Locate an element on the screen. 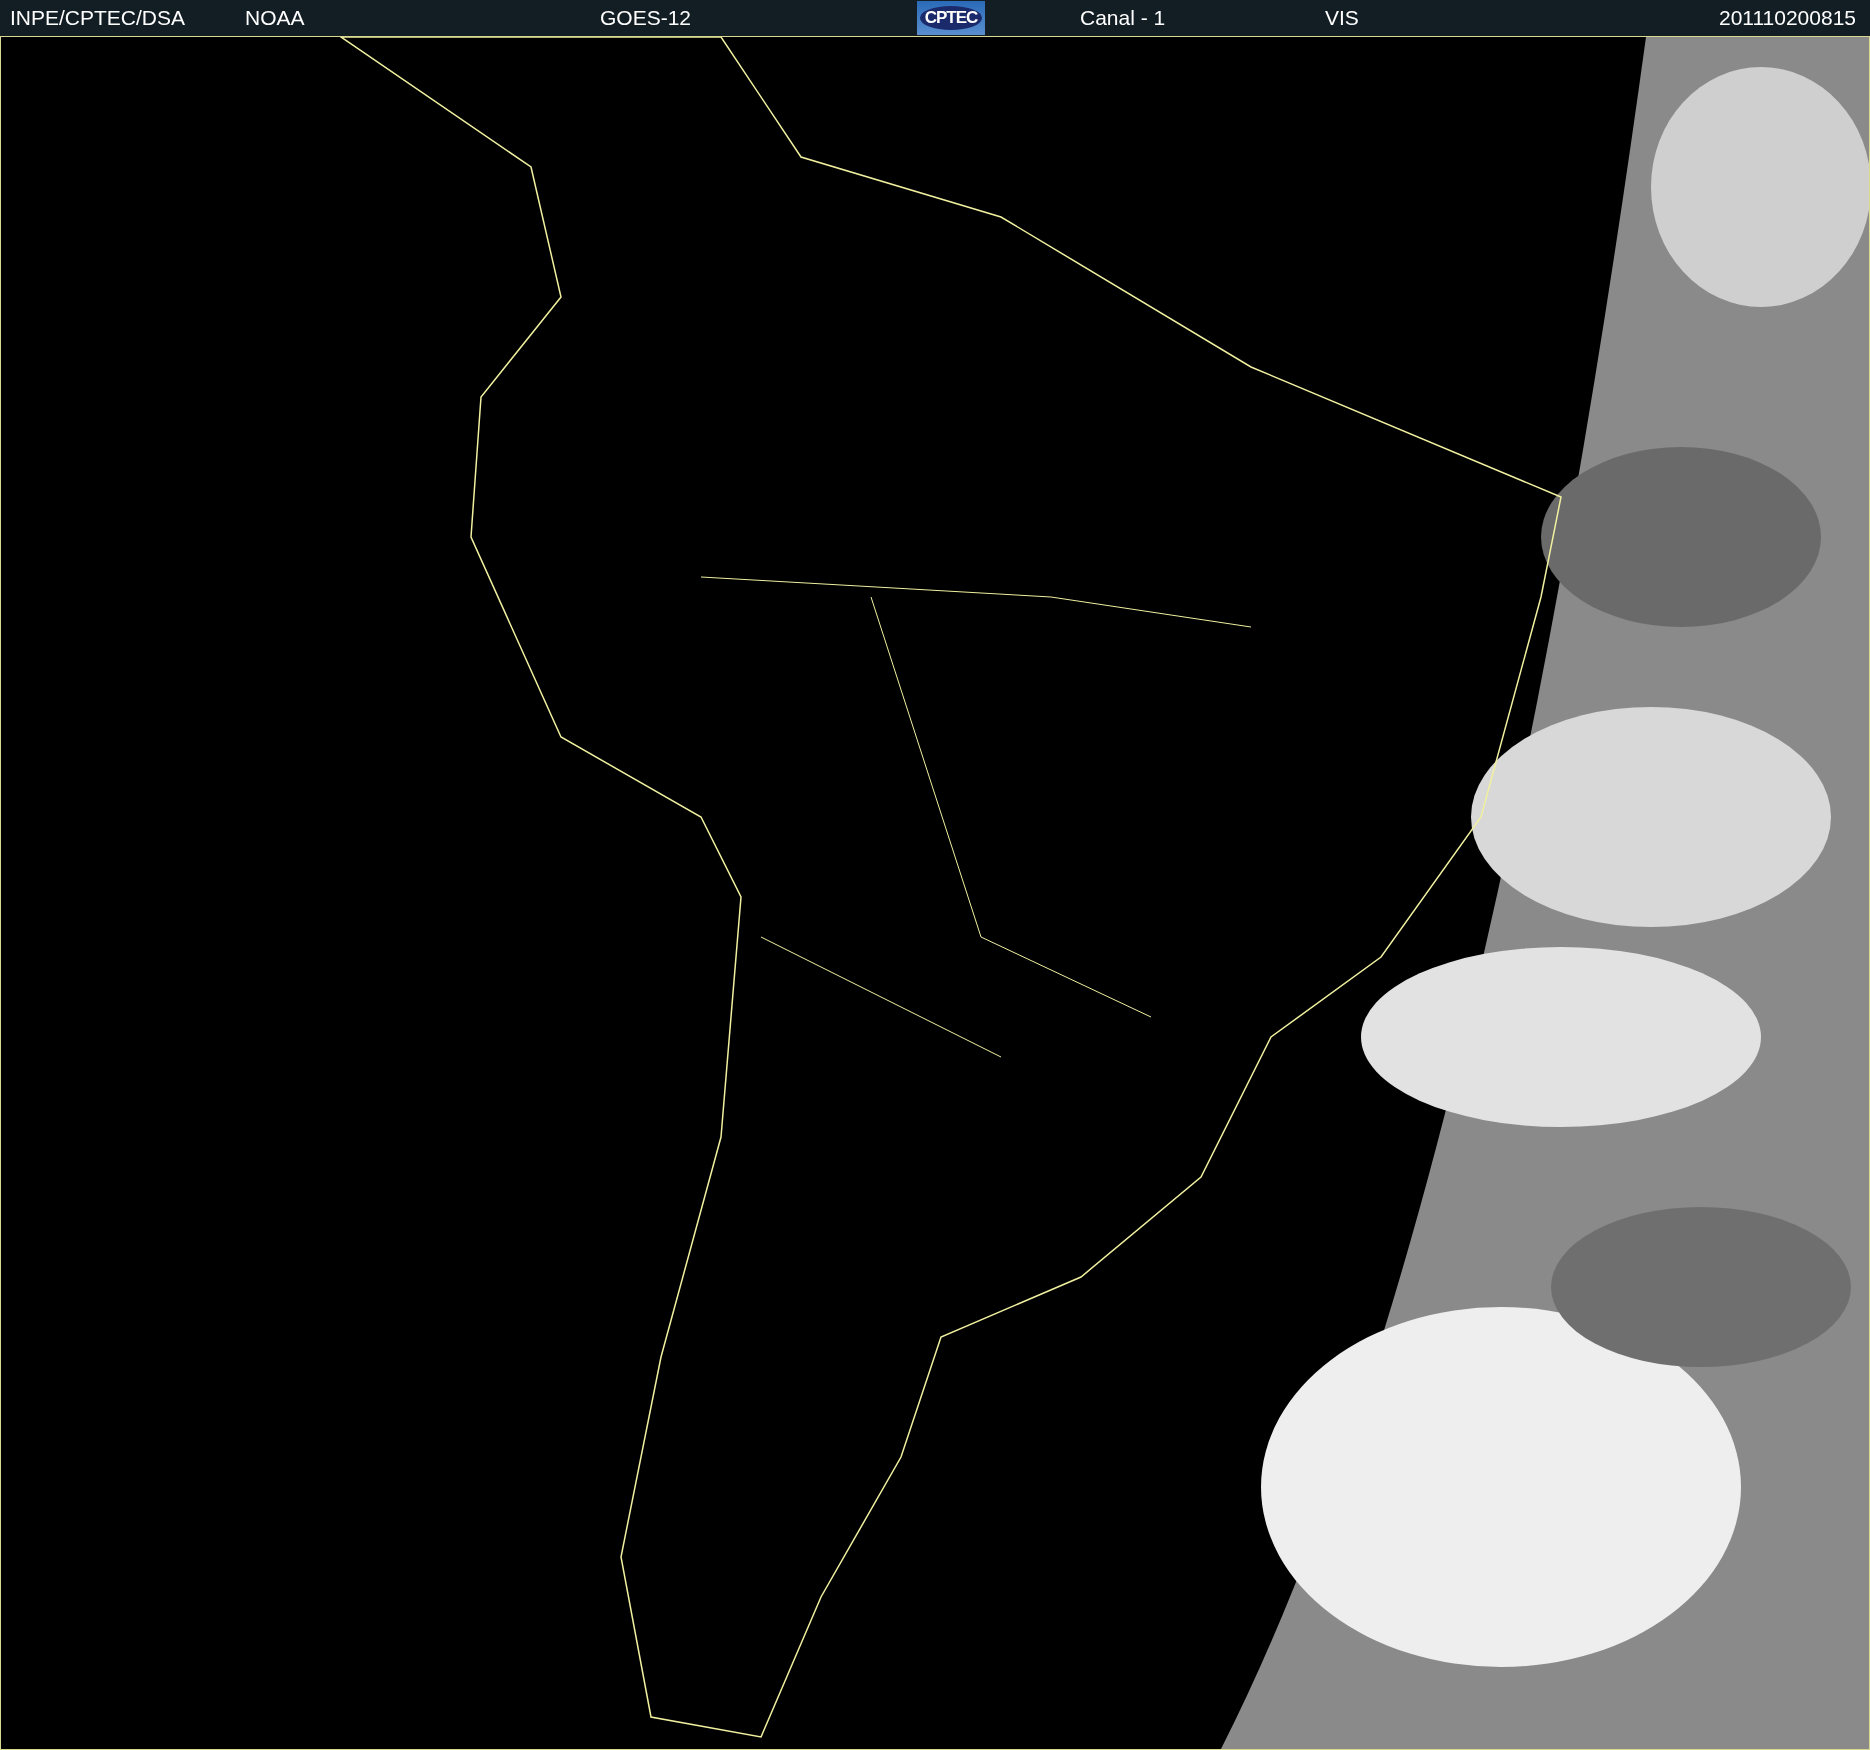 The image size is (1870, 1750). agency-label: NOAA is located at coordinates (275, 18).